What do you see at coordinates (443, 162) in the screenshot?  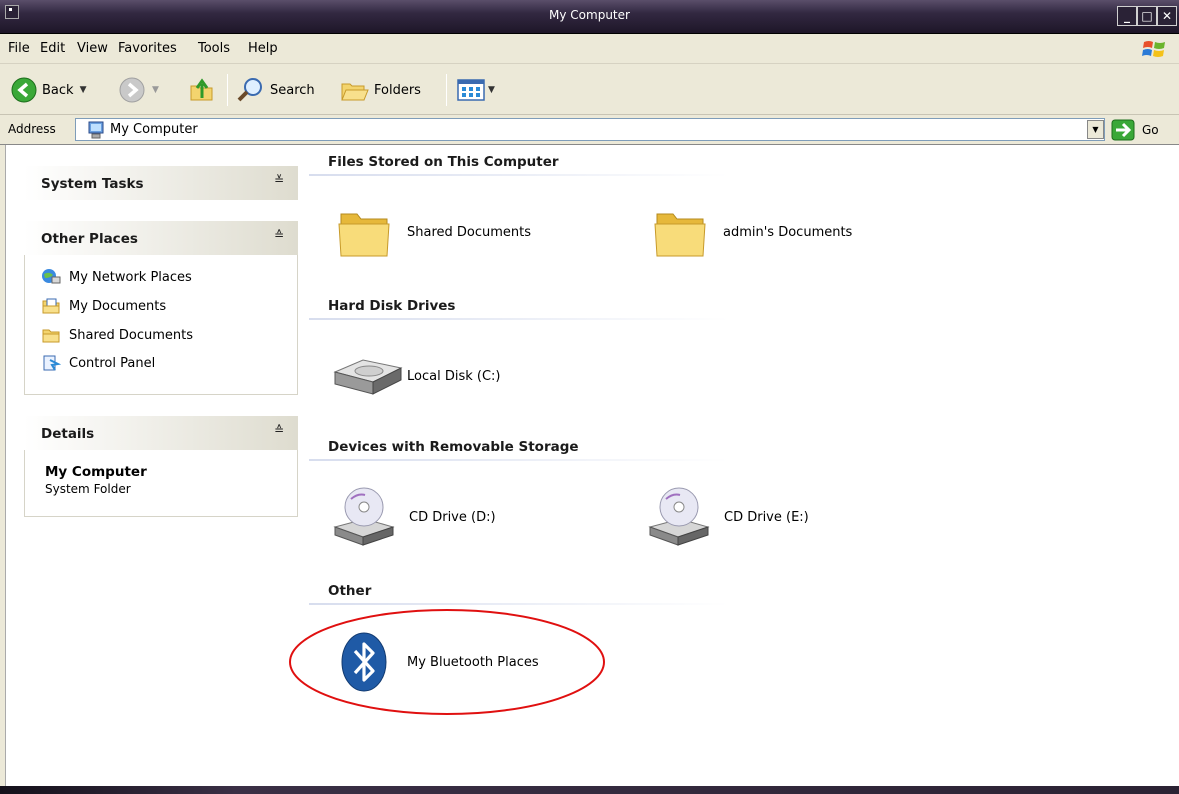 I see `group-header: Files Stored on This Computer` at bounding box center [443, 162].